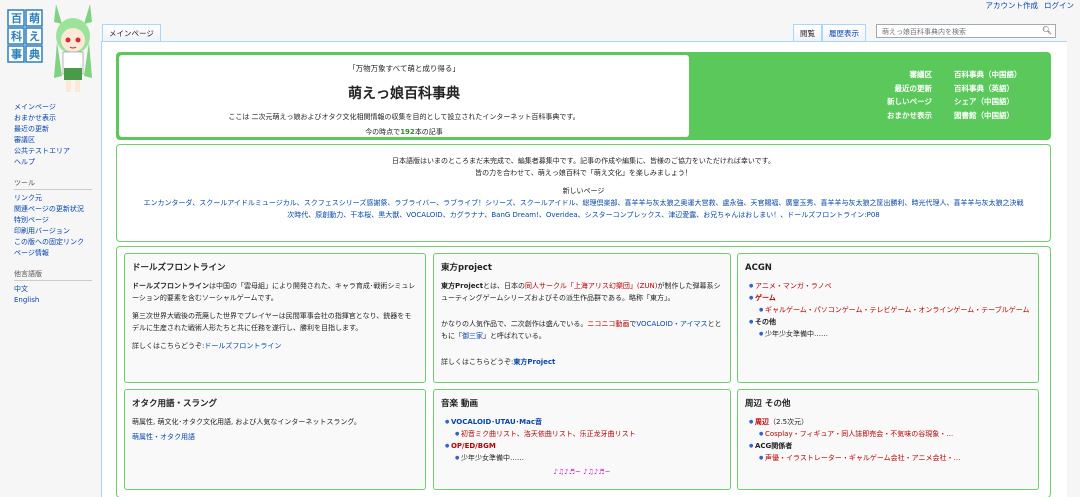 The image size is (1080, 497). I want to click on page-title: 萌えっ娘百科事典, so click(404, 94).